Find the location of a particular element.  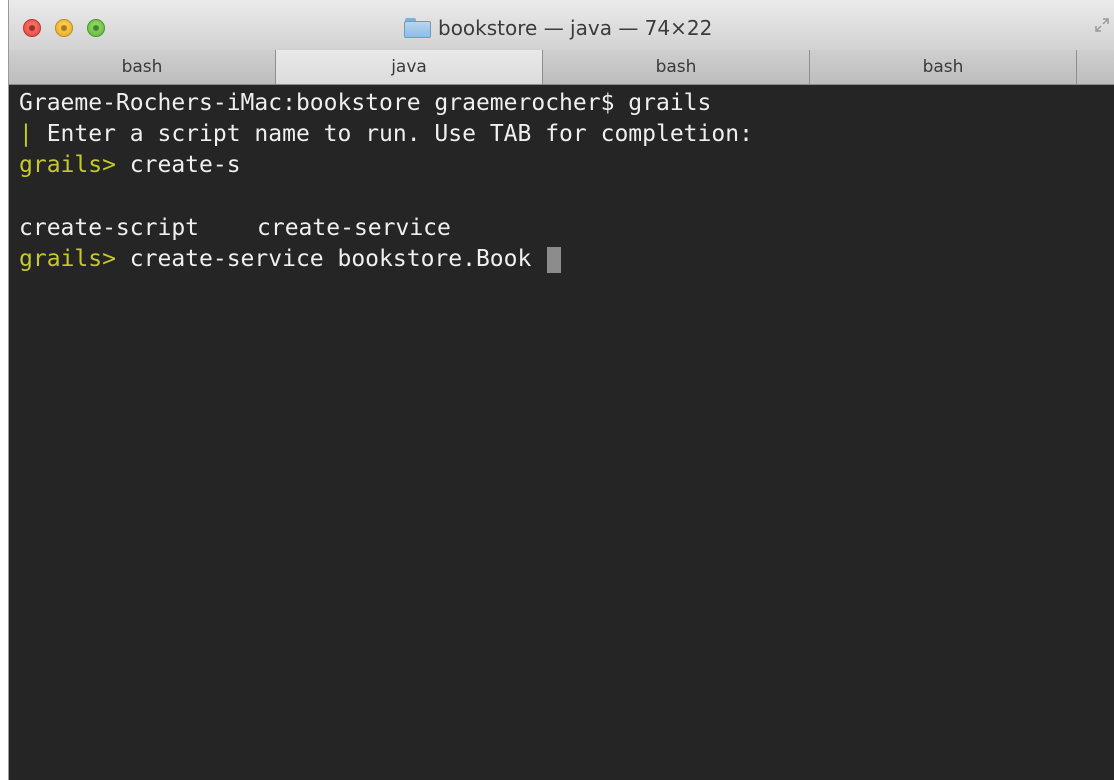

tab-bash-1: bash is located at coordinates (142, 67).